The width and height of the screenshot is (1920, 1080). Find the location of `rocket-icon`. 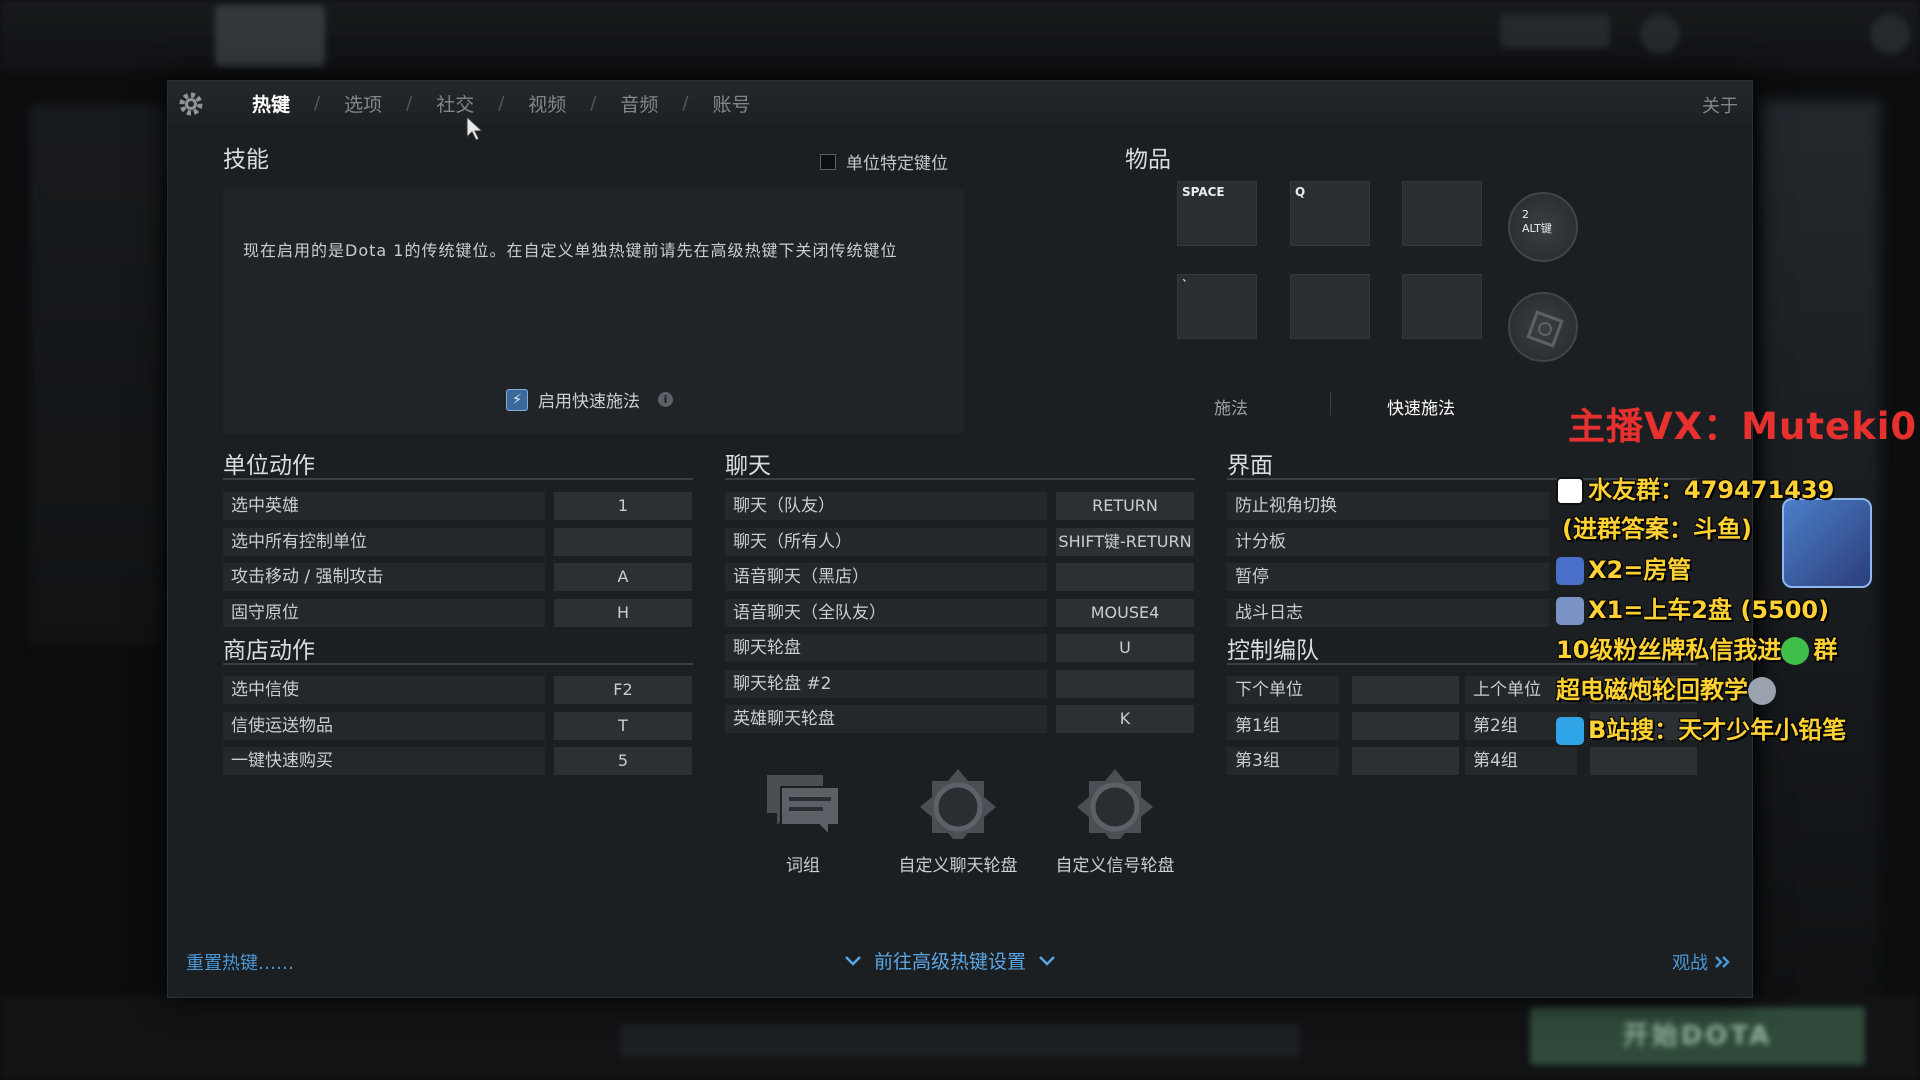

rocket-icon is located at coordinates (1570, 571).